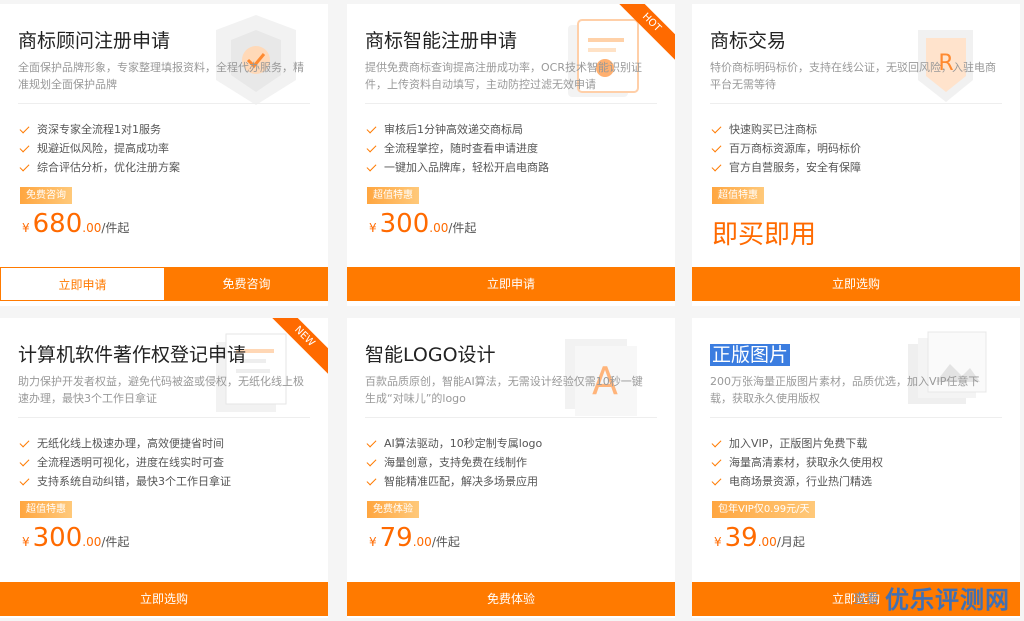 Image resolution: width=1024 pixels, height=621 pixels. What do you see at coordinates (797, 481) in the screenshot?
I see `feature-item: 电商场景资源，行业热门精选` at bounding box center [797, 481].